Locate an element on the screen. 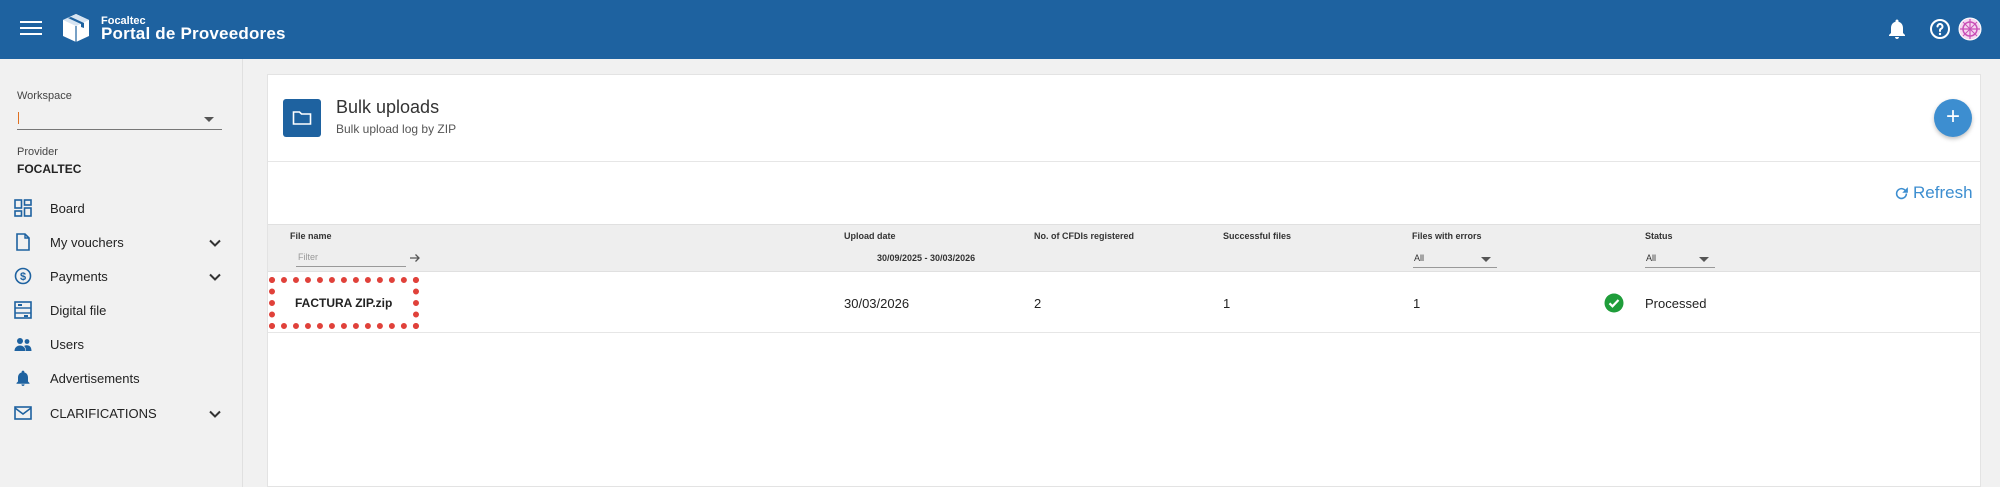  provider-label: Provider is located at coordinates (37, 152).